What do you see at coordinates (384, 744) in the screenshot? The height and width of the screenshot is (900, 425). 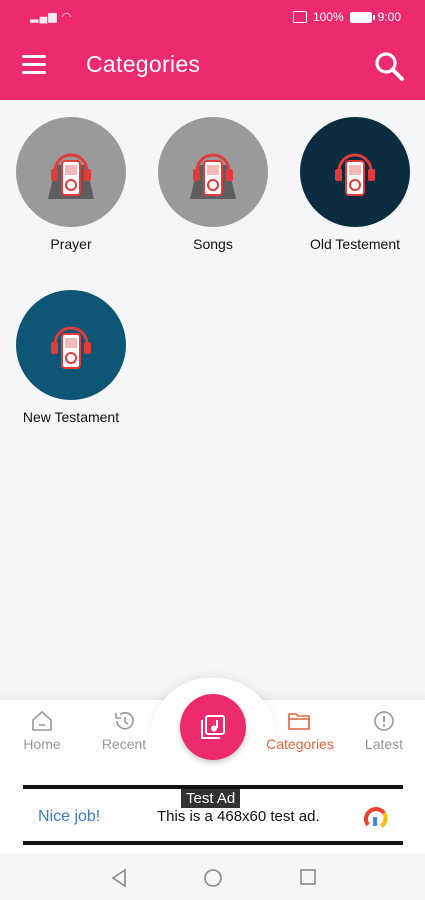 I see `nav-latest-label: Latest` at bounding box center [384, 744].